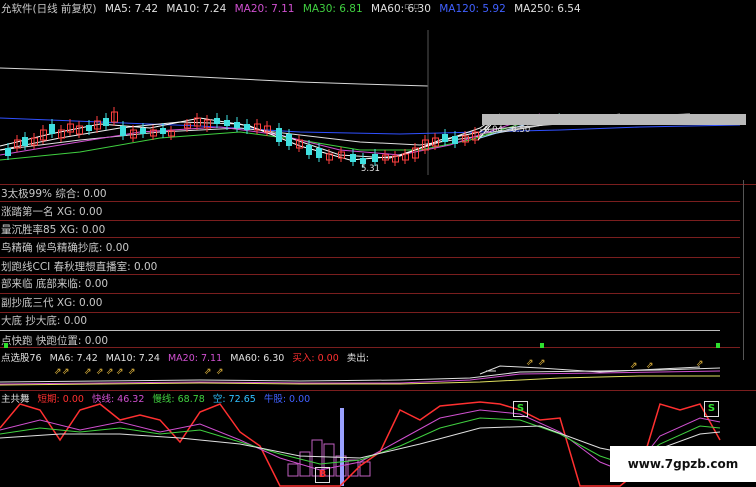 This screenshot has height=487, width=756. What do you see at coordinates (178, 399) in the screenshot?
I see `osc-slow: 慢线: 68.78` at bounding box center [178, 399].